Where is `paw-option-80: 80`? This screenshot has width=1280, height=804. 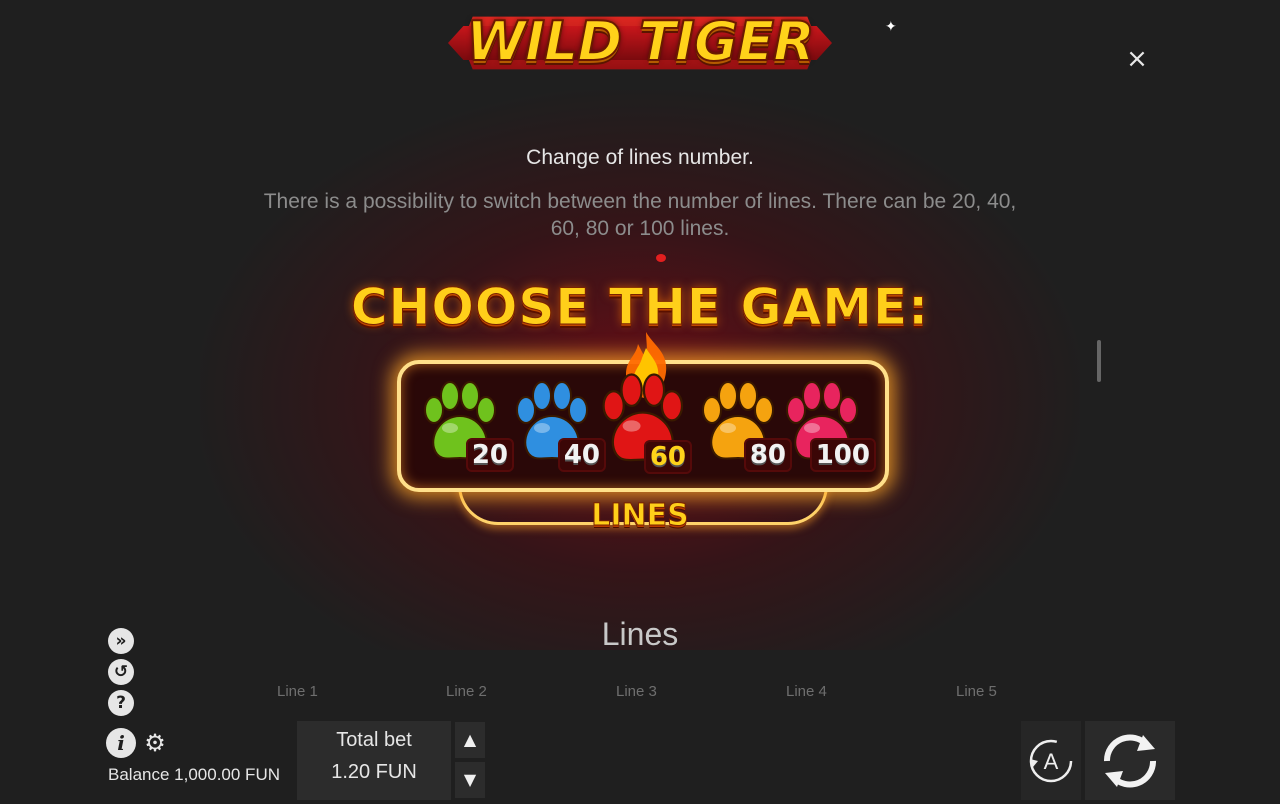 paw-option-80: 80 is located at coordinates (745, 428).